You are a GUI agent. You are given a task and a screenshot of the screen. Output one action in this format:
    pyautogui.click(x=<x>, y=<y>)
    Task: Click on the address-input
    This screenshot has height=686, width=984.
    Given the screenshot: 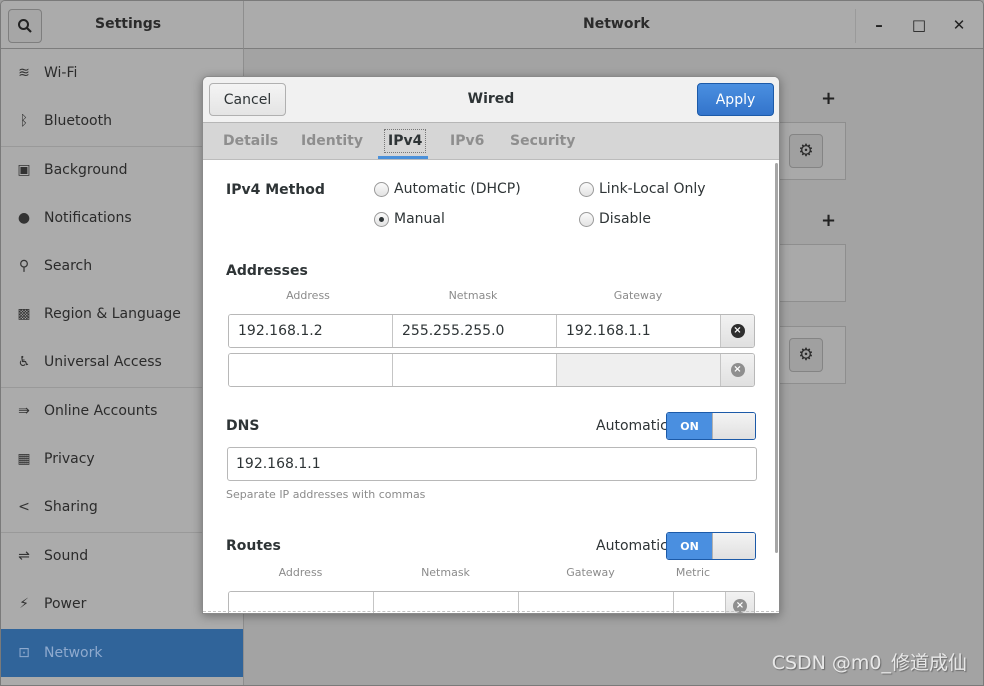 What is the action you would take?
    pyautogui.click(x=311, y=370)
    